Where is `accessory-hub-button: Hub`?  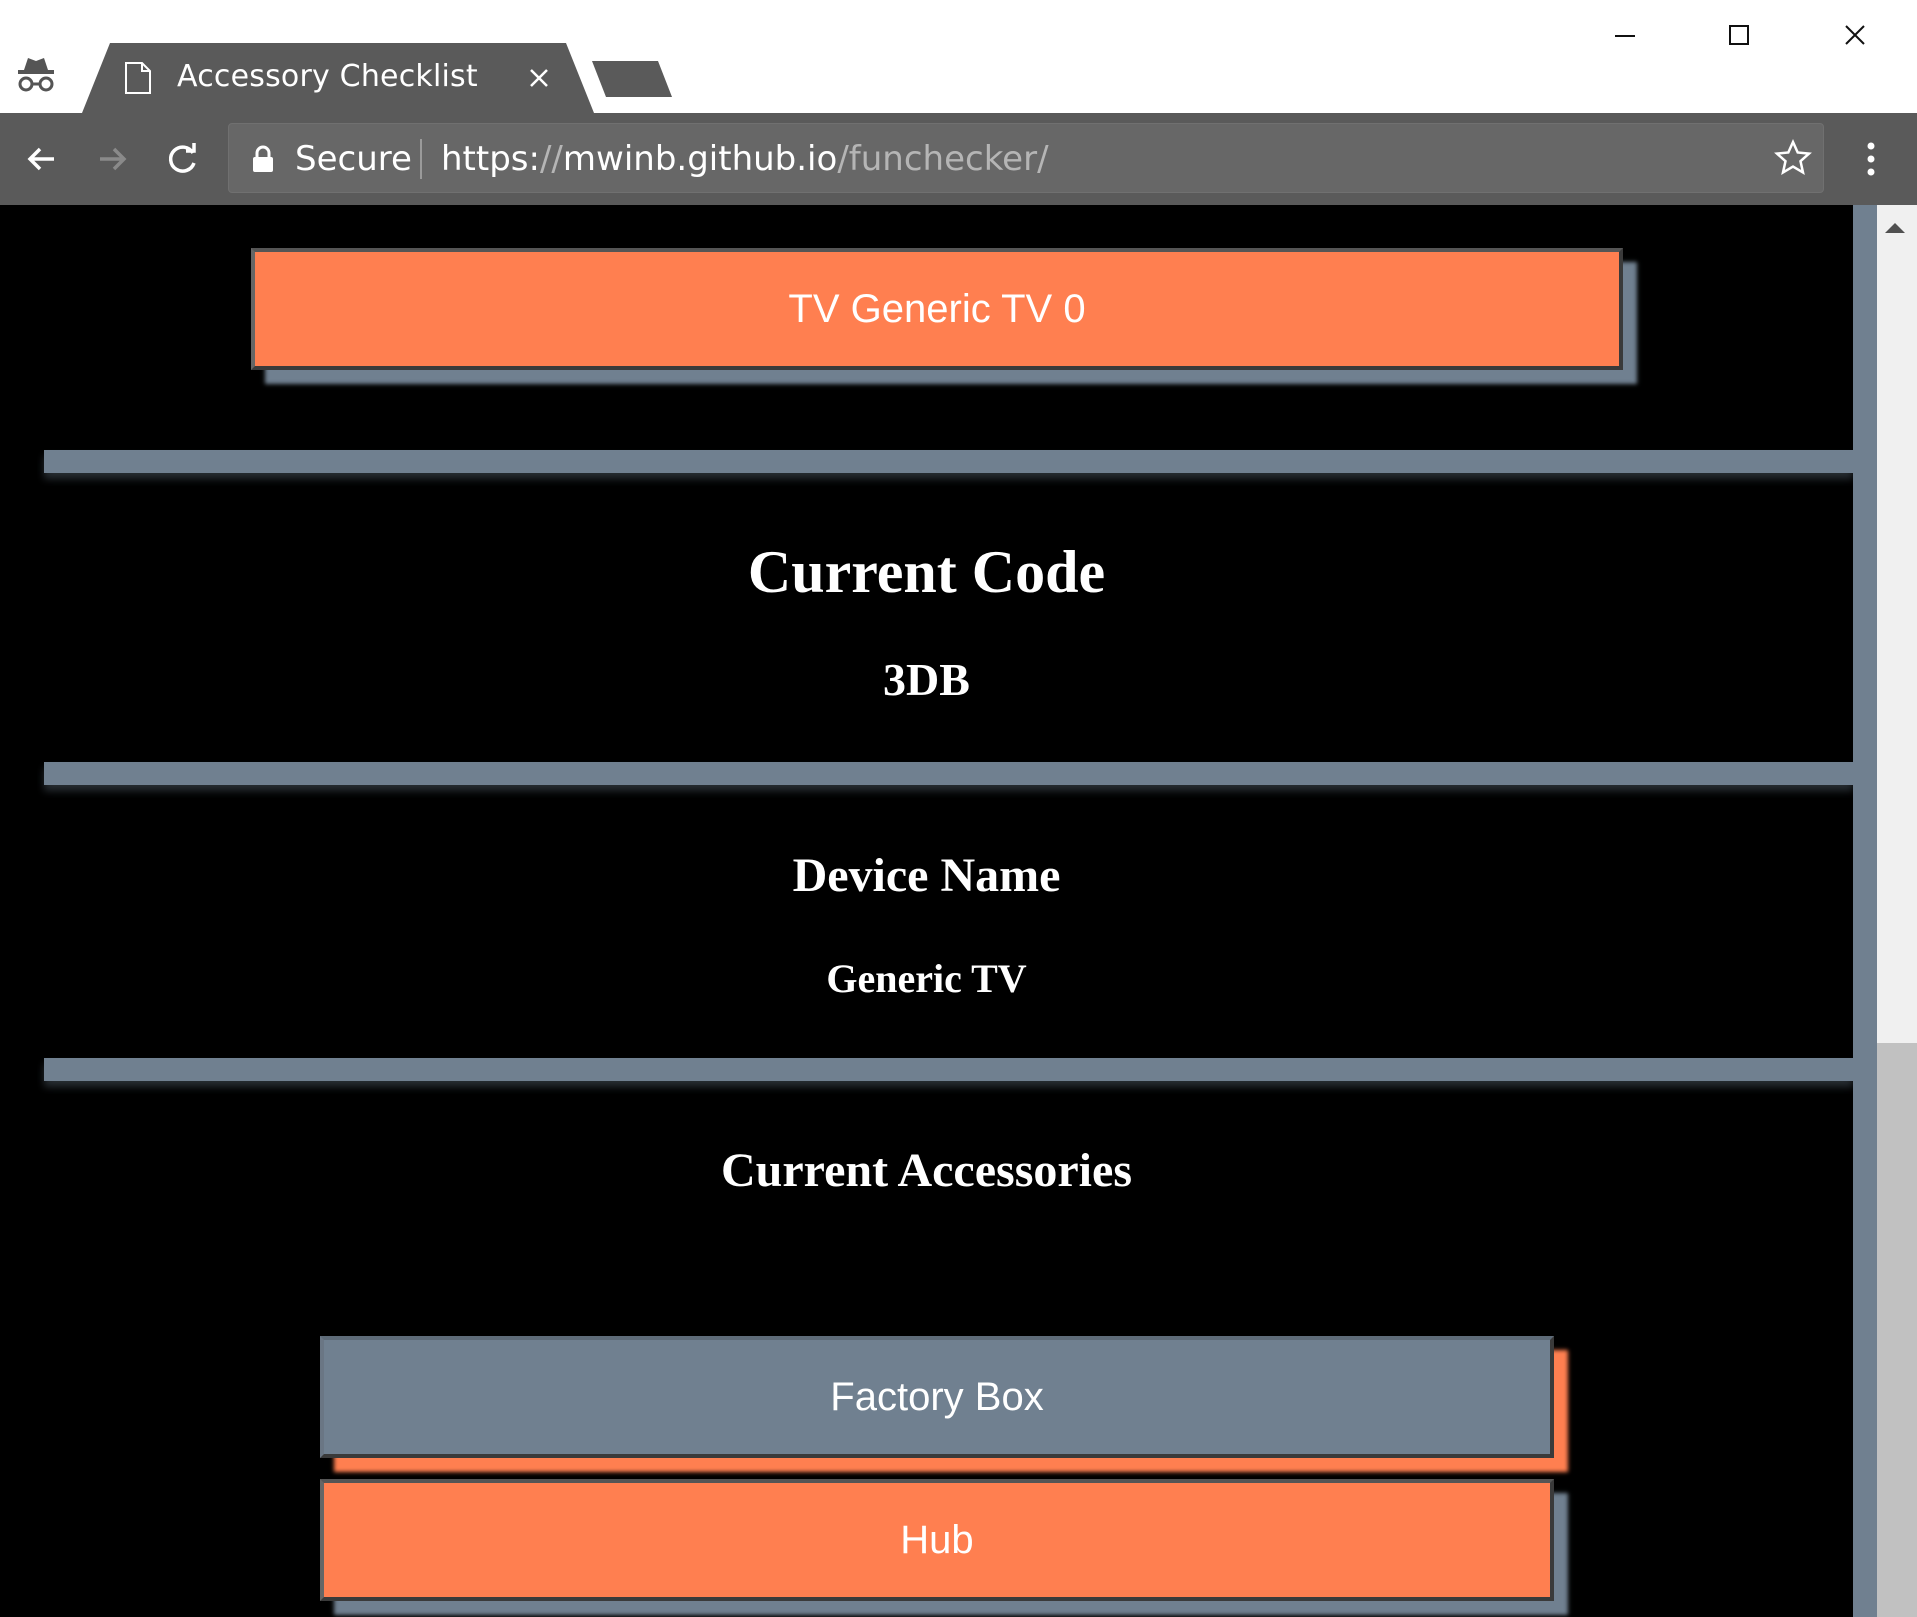 accessory-hub-button: Hub is located at coordinates (937, 1540).